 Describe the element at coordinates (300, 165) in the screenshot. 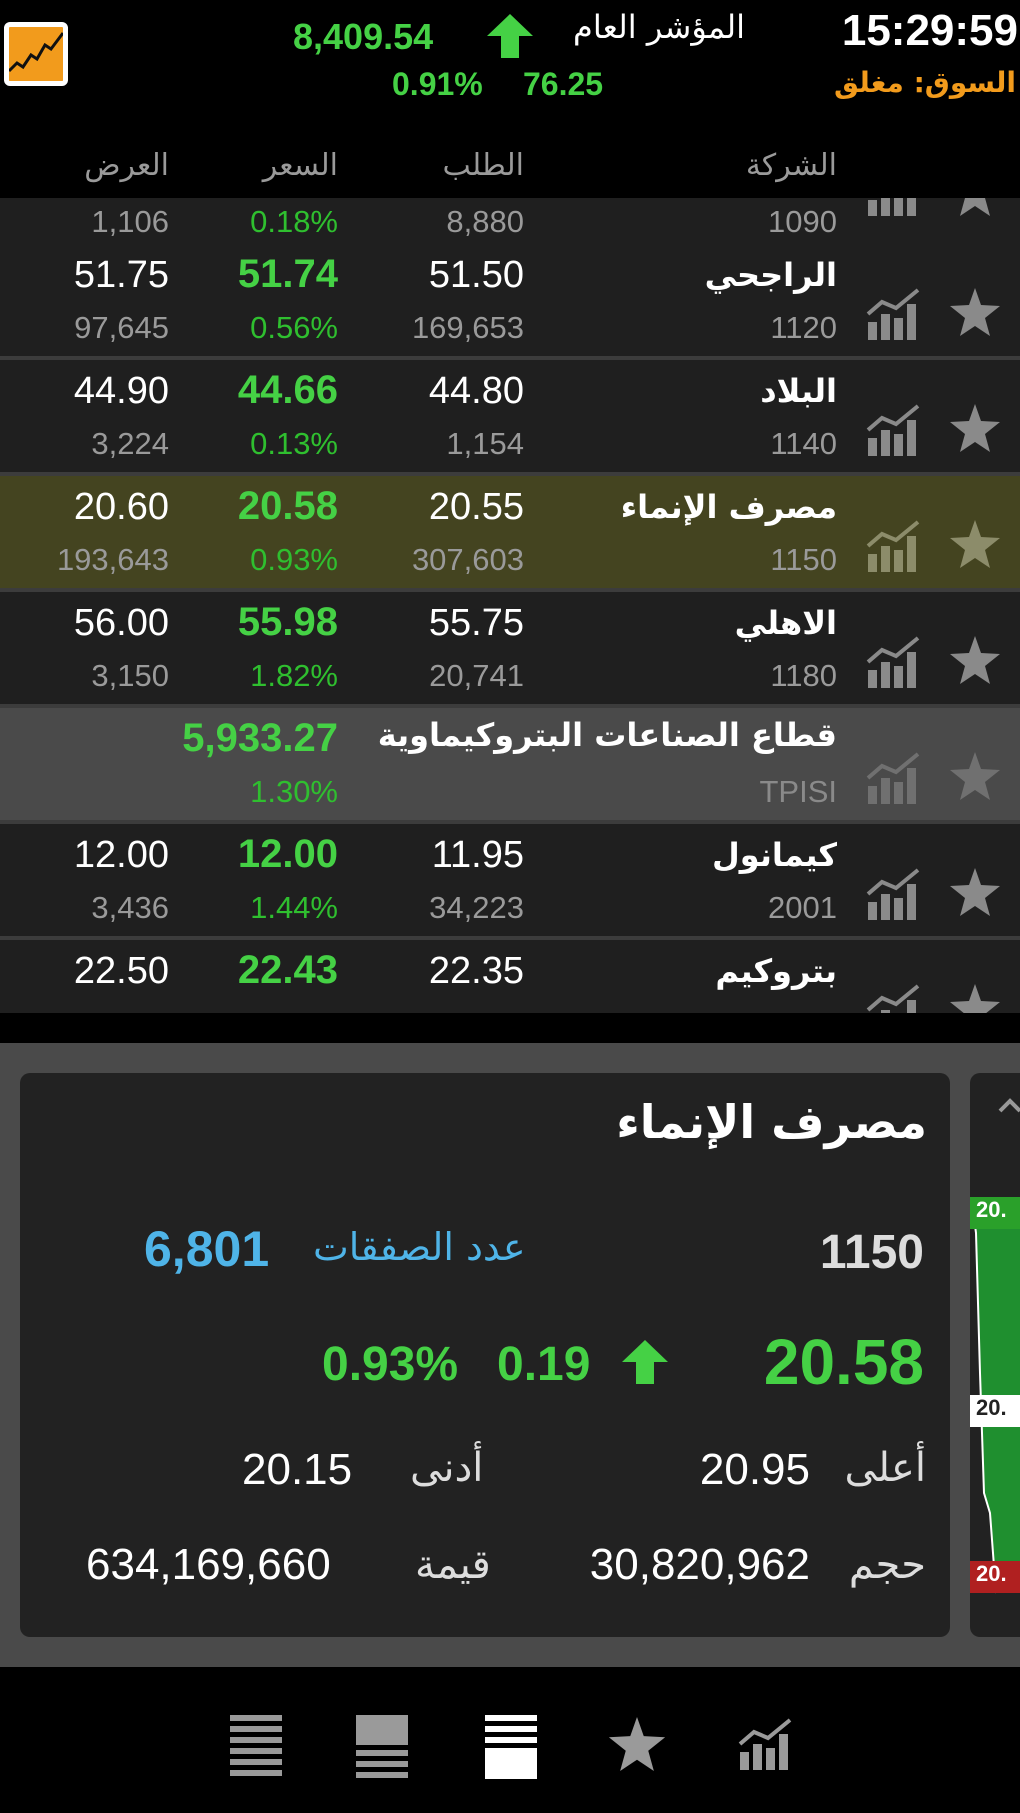

I see `column-header-price: السعر` at that location.